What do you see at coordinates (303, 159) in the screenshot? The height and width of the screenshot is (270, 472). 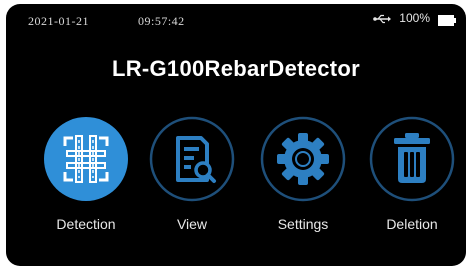 I see `gear-icon` at bounding box center [303, 159].